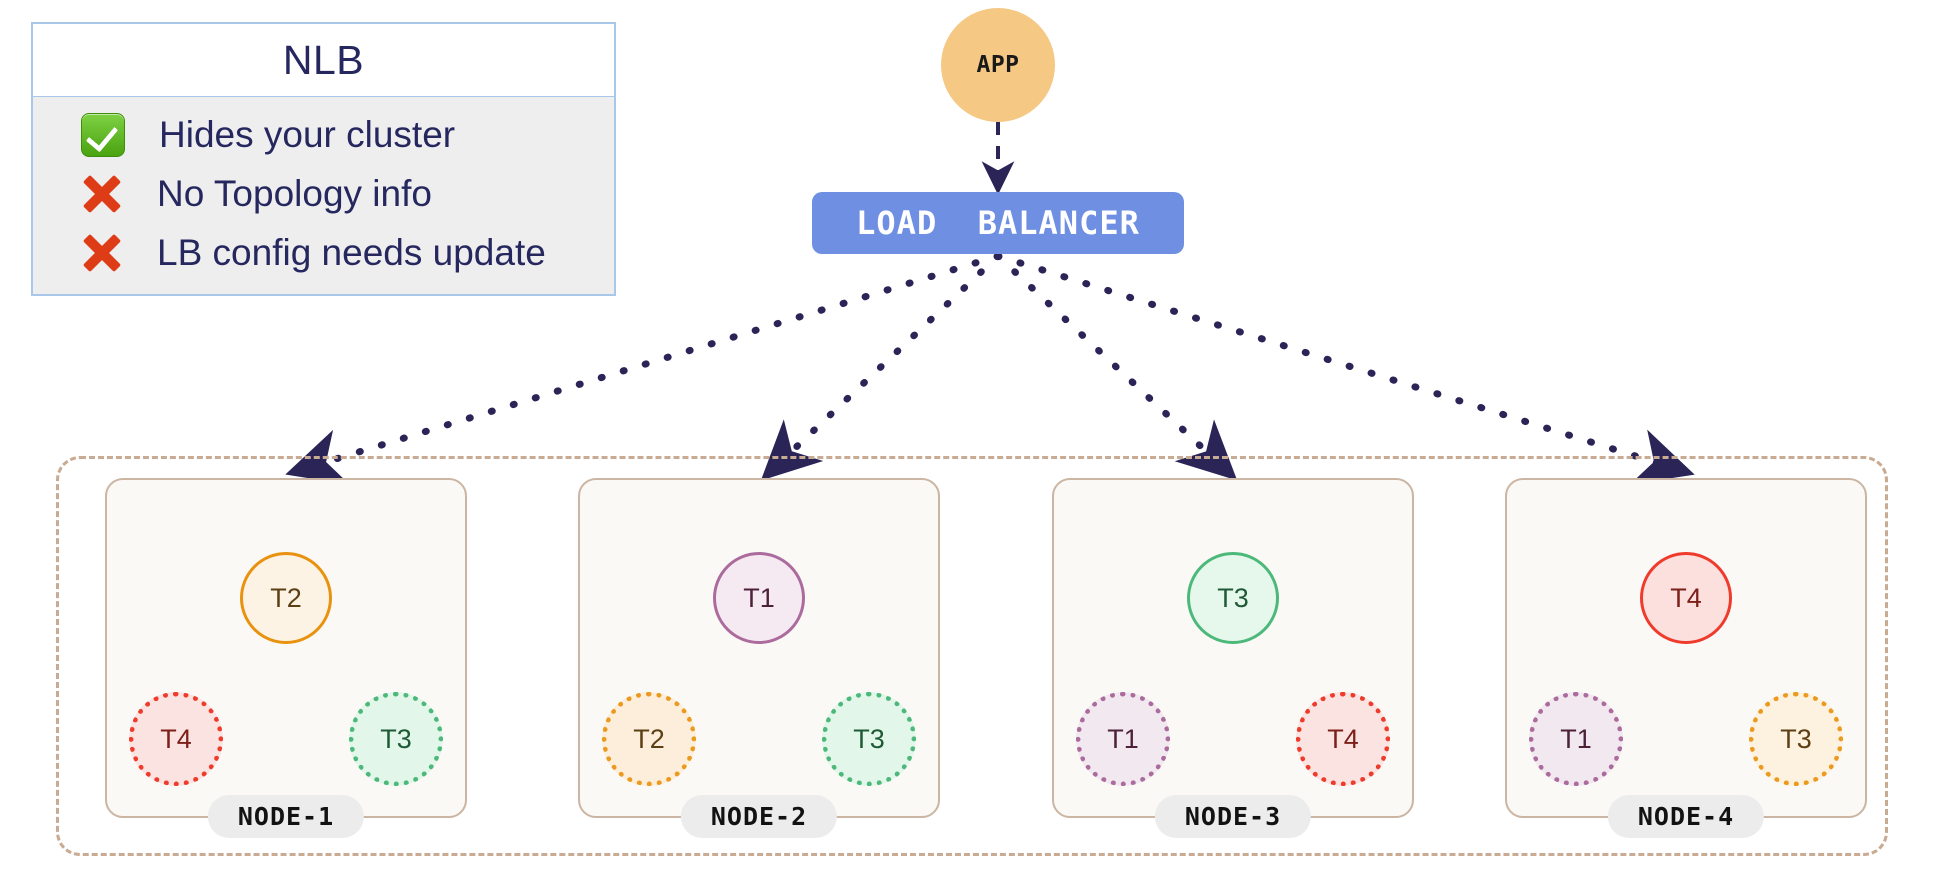  I want to click on node-label: NODE-2, so click(759, 816).